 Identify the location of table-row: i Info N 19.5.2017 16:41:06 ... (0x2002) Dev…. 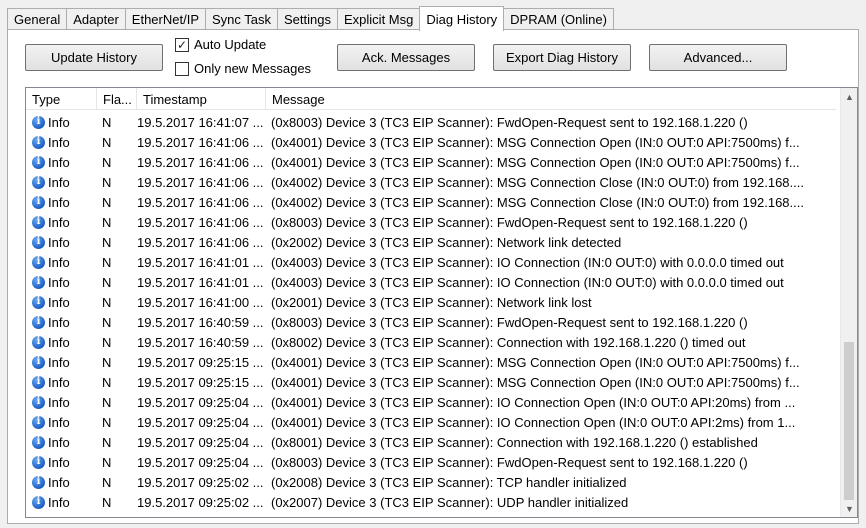
(431, 242).